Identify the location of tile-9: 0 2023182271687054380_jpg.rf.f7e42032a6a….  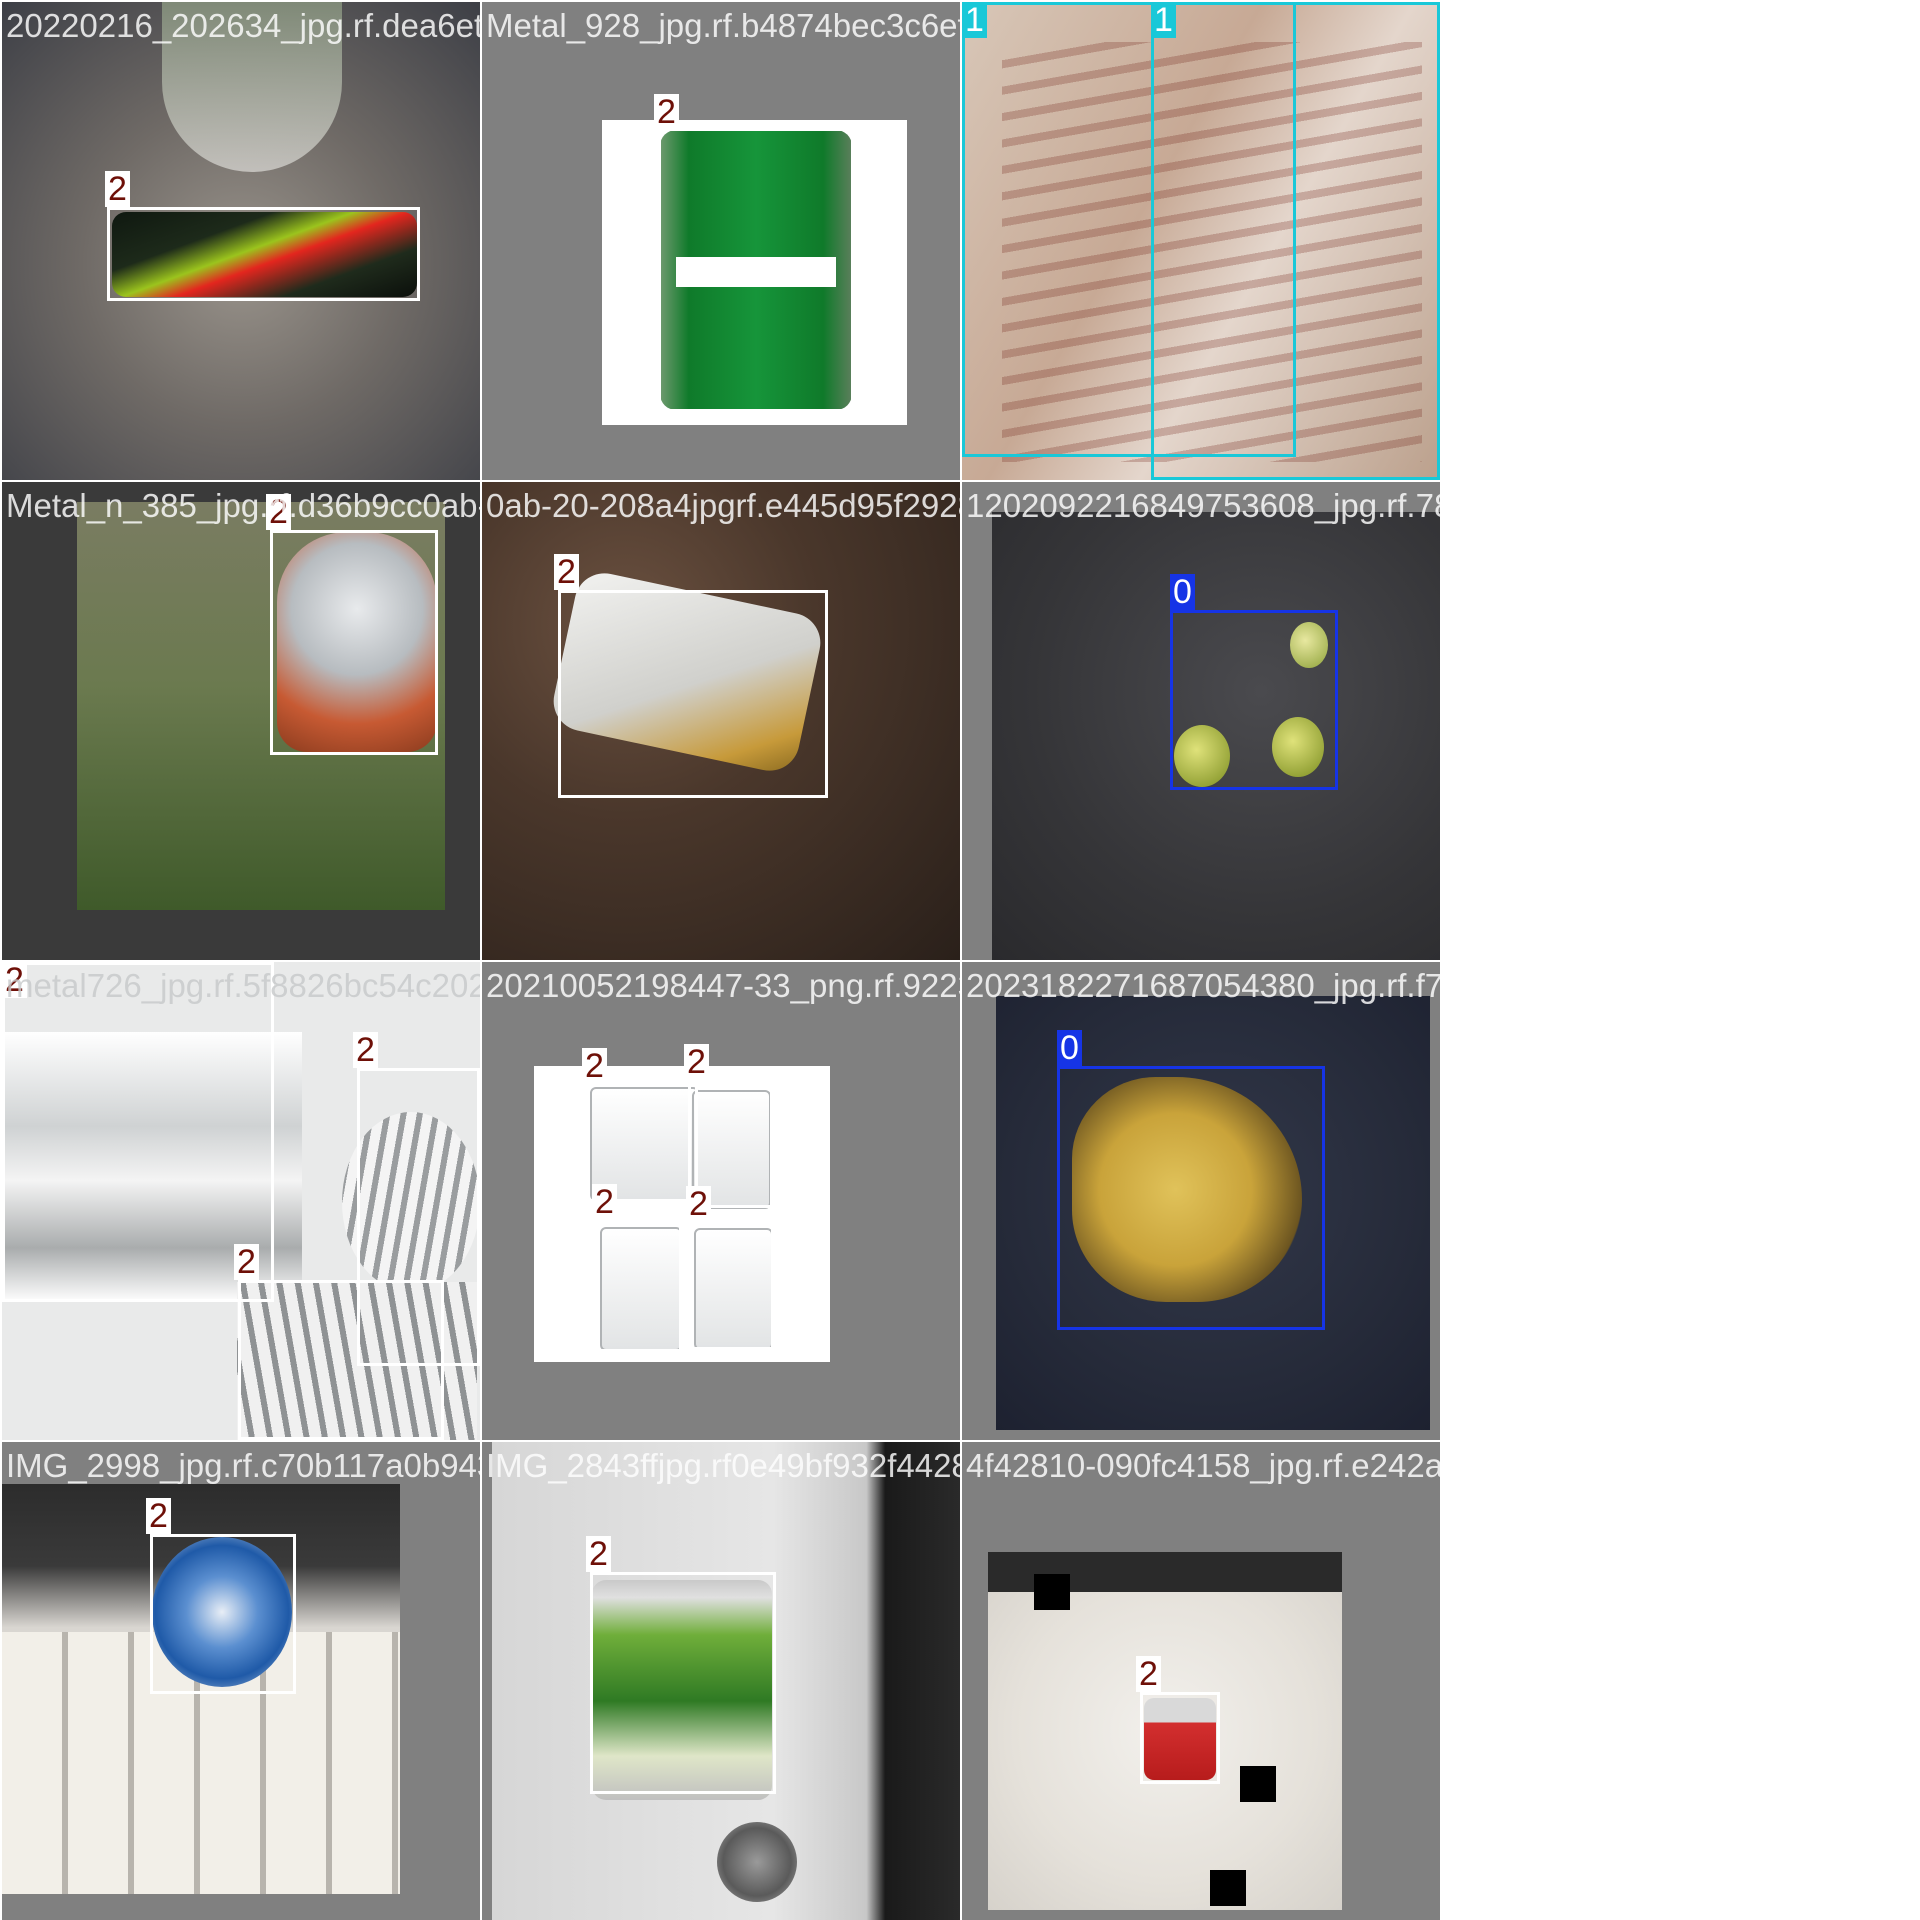
(1201, 1201).